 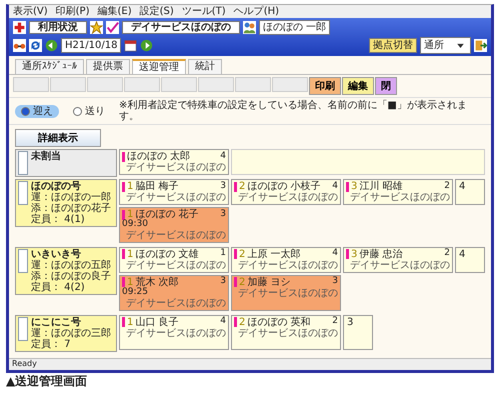 I want to click on status-bar: Ready, so click(x=250, y=364).